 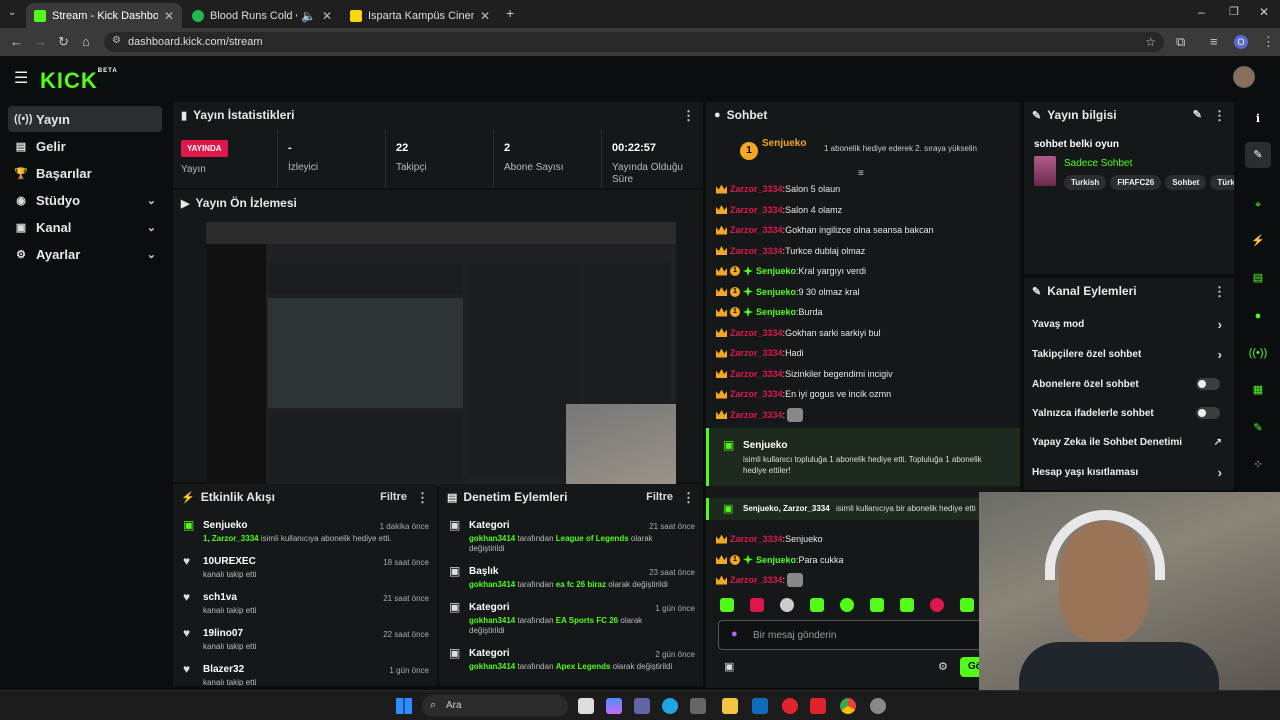 I want to click on sidebar-item-gelir: ▤ Gelir, so click(x=85, y=146).